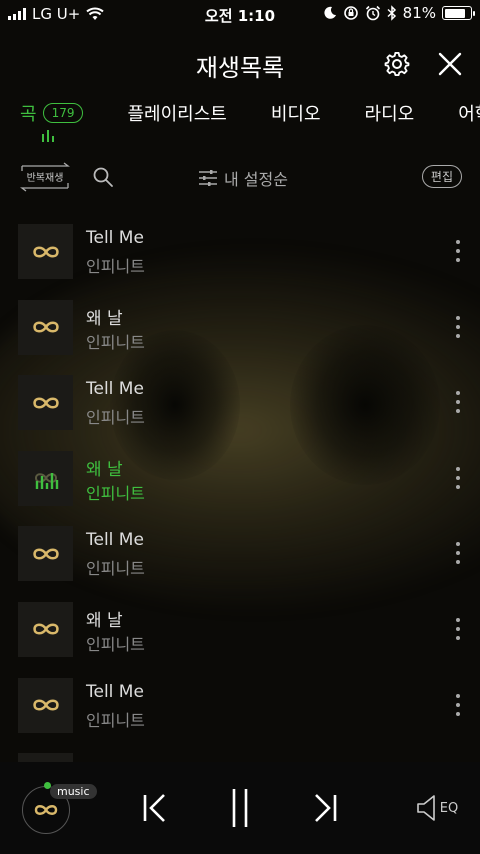 The height and width of the screenshot is (854, 480). I want to click on equalizer-button: EQ, so click(437, 808).